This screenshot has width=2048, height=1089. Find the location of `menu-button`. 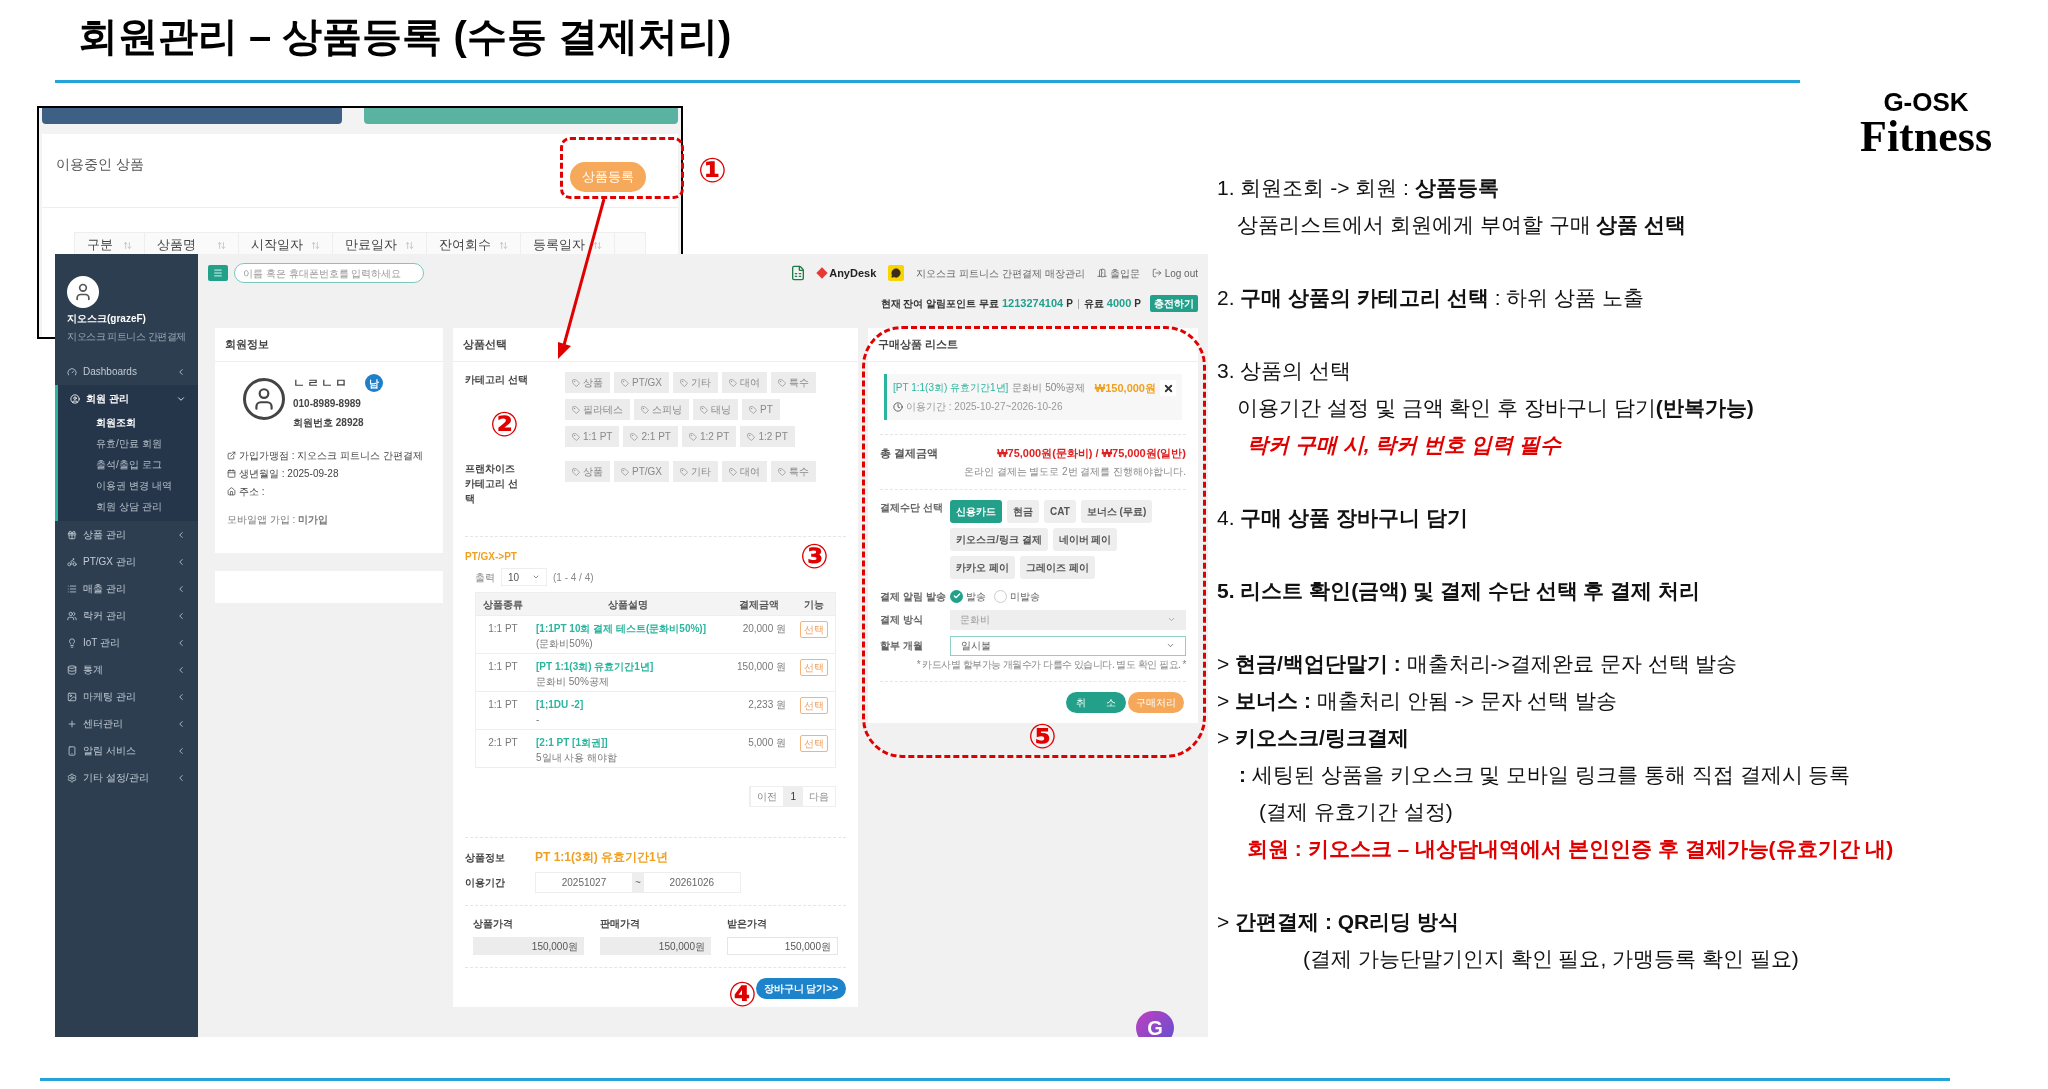

menu-button is located at coordinates (218, 273).